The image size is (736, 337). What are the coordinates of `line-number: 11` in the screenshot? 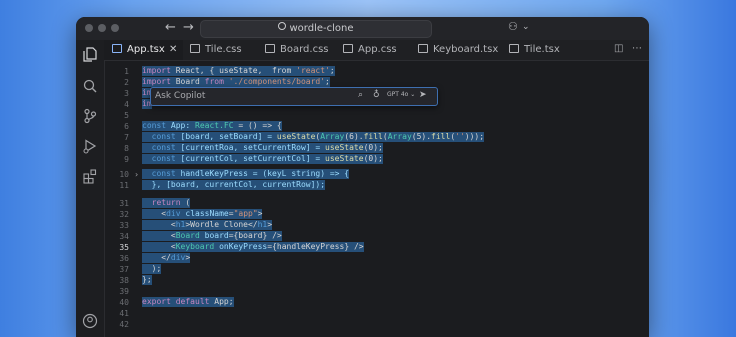 It's located at (124, 185).